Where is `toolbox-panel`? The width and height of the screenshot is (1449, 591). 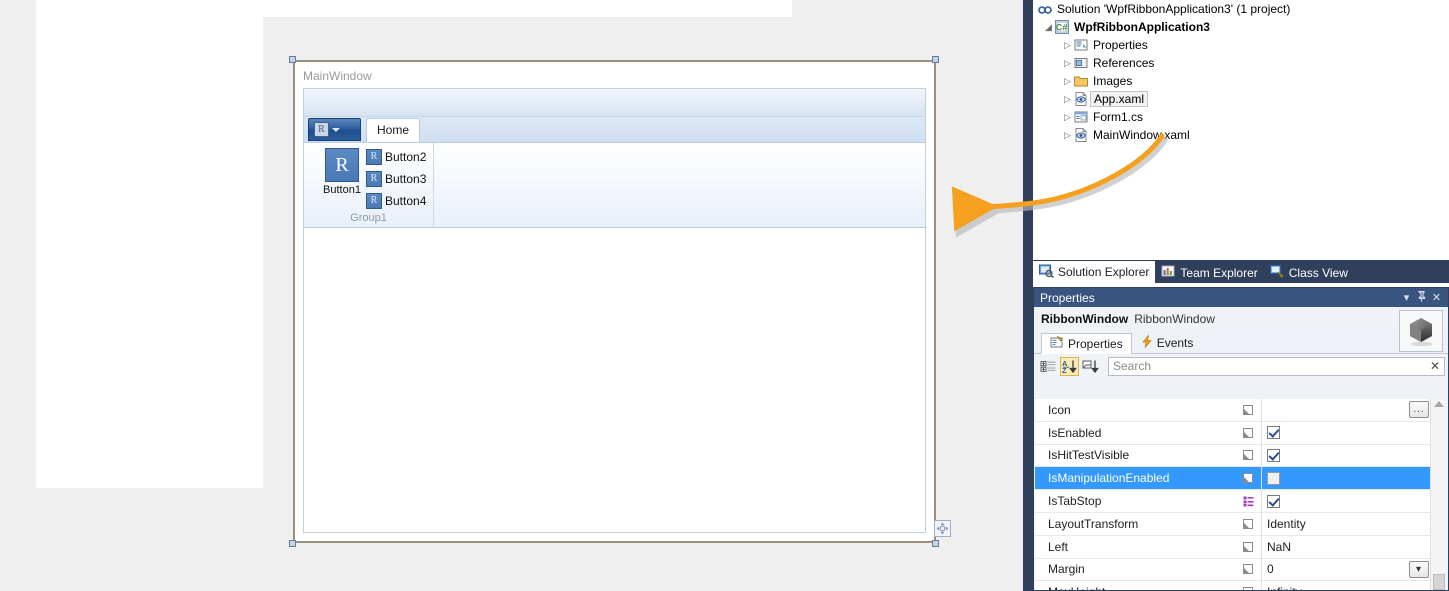 toolbox-panel is located at coordinates (149, 244).